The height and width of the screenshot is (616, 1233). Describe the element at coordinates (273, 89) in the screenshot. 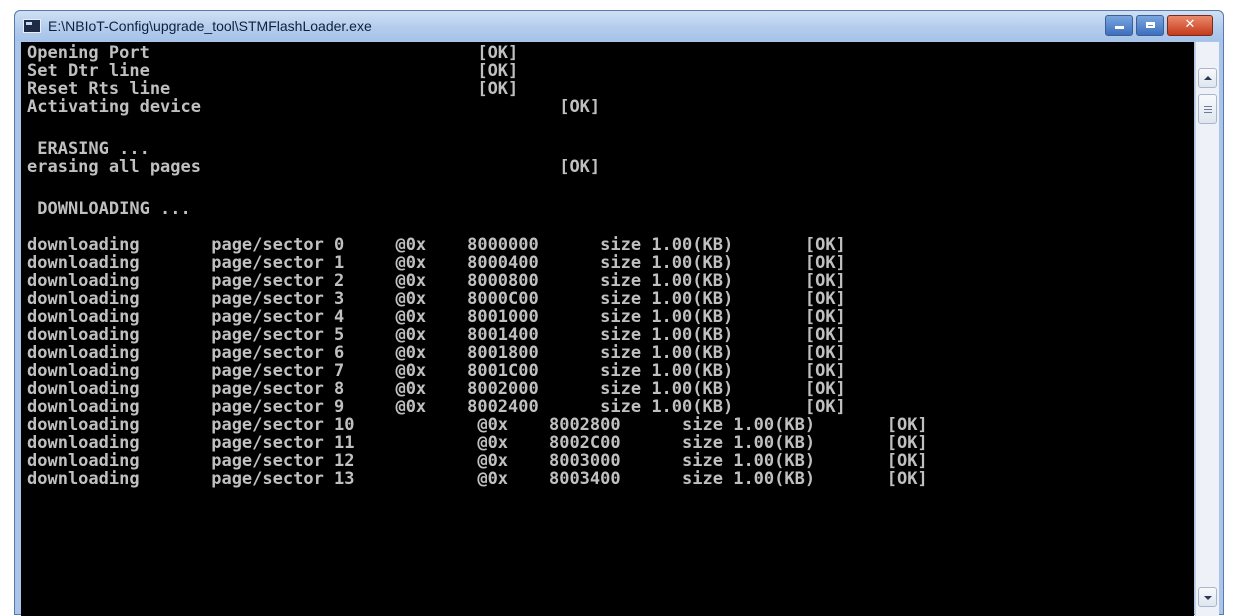

I see `console-line: Reset Rts line [OK]` at that location.